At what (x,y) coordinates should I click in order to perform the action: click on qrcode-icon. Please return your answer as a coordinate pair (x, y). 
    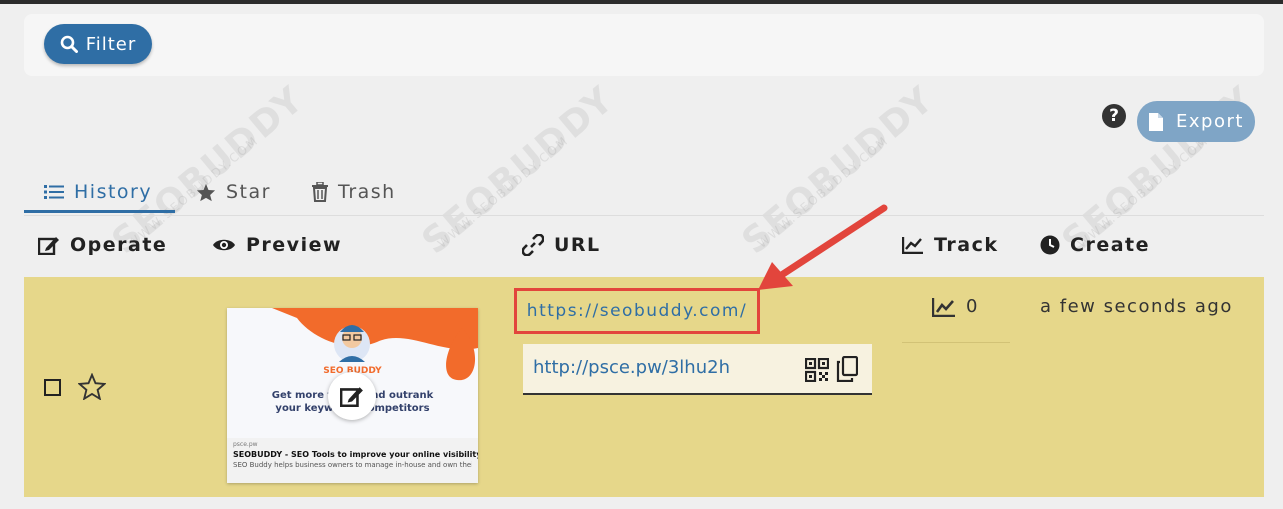
    Looking at the image, I should click on (817, 370).